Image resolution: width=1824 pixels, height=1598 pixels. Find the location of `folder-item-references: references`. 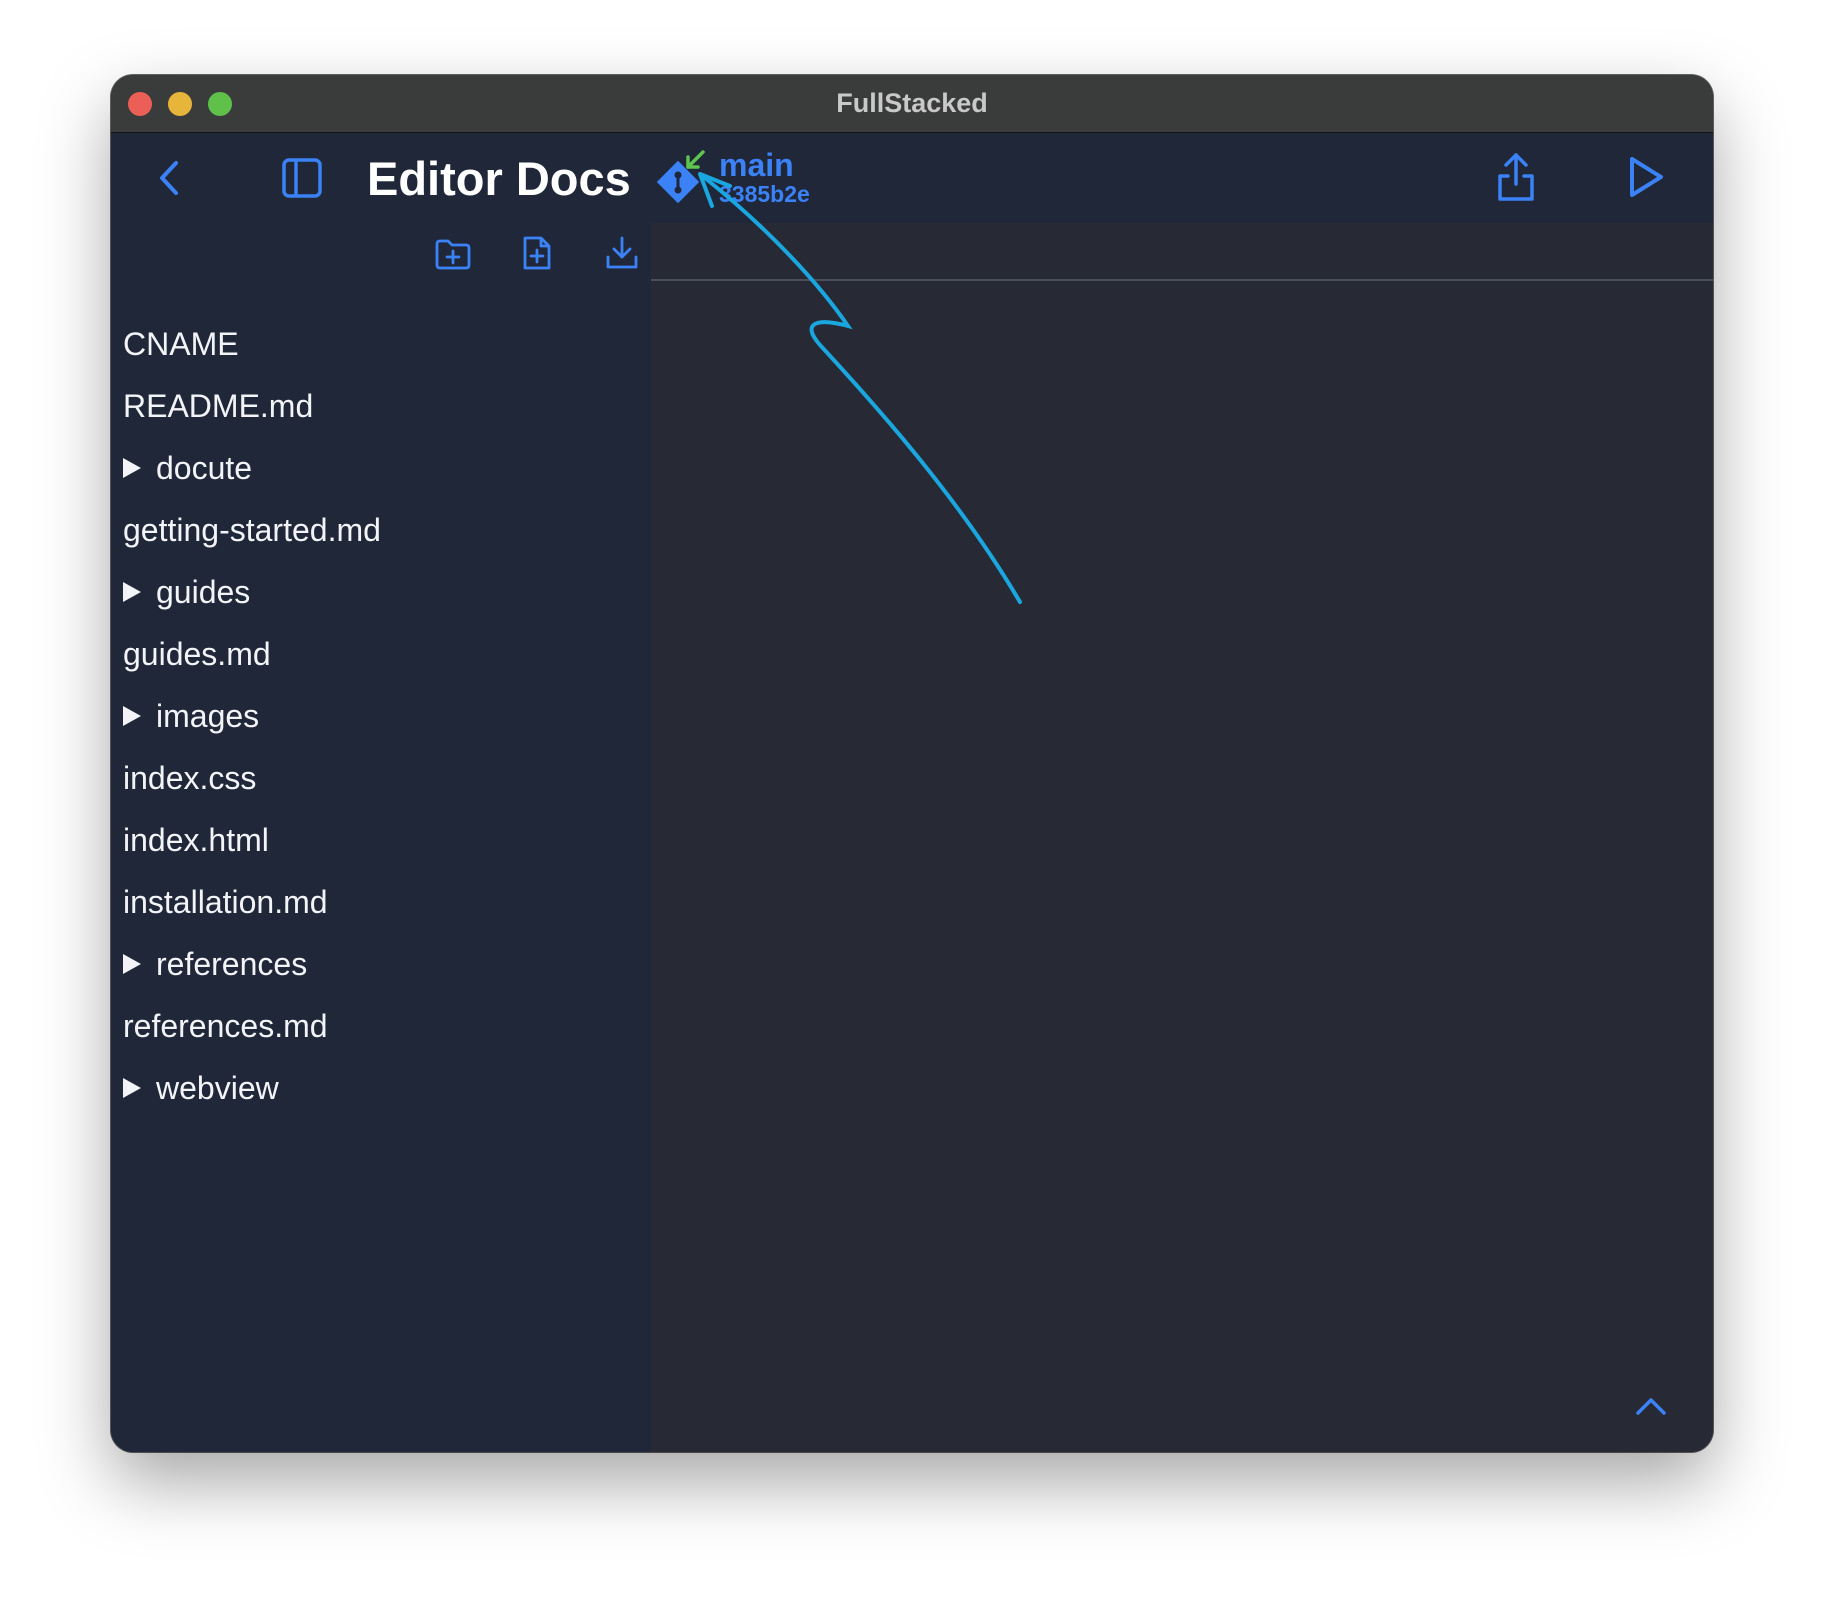

folder-item-references: references is located at coordinates (252, 964).